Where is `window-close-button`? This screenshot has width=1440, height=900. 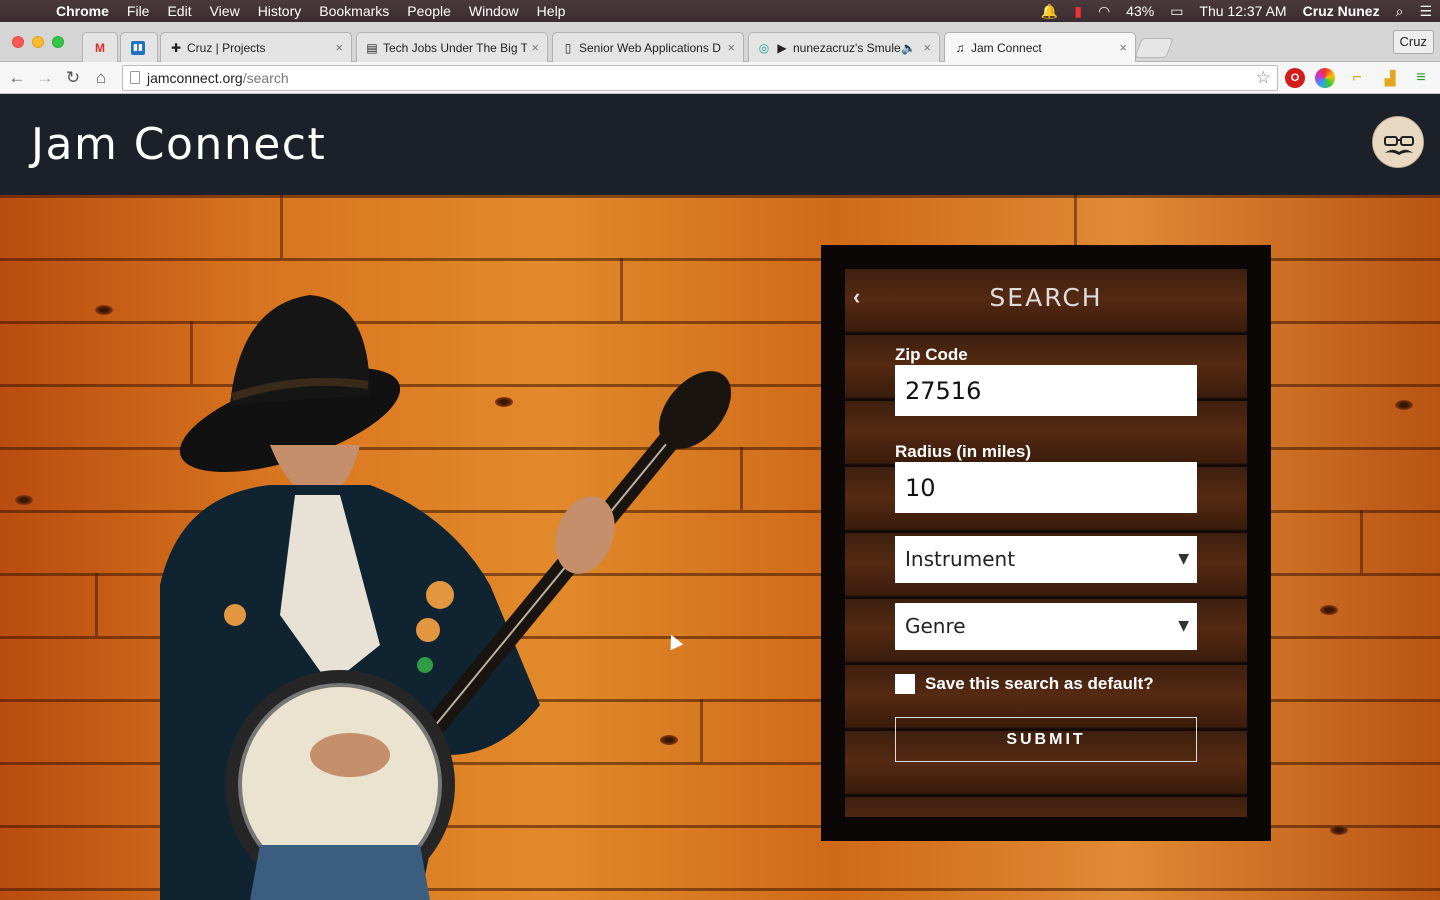 window-close-button is located at coordinates (18, 42).